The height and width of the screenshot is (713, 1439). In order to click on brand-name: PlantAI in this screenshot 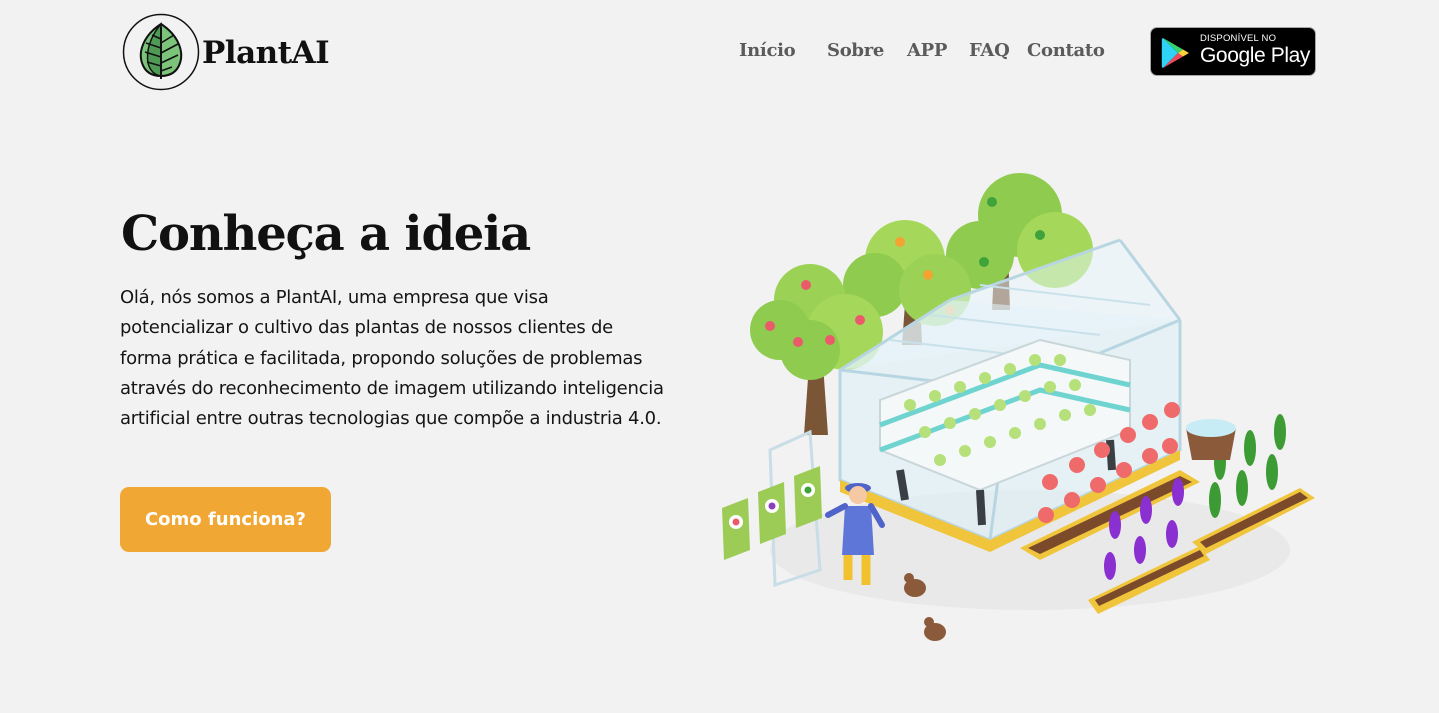, I will do `click(266, 53)`.